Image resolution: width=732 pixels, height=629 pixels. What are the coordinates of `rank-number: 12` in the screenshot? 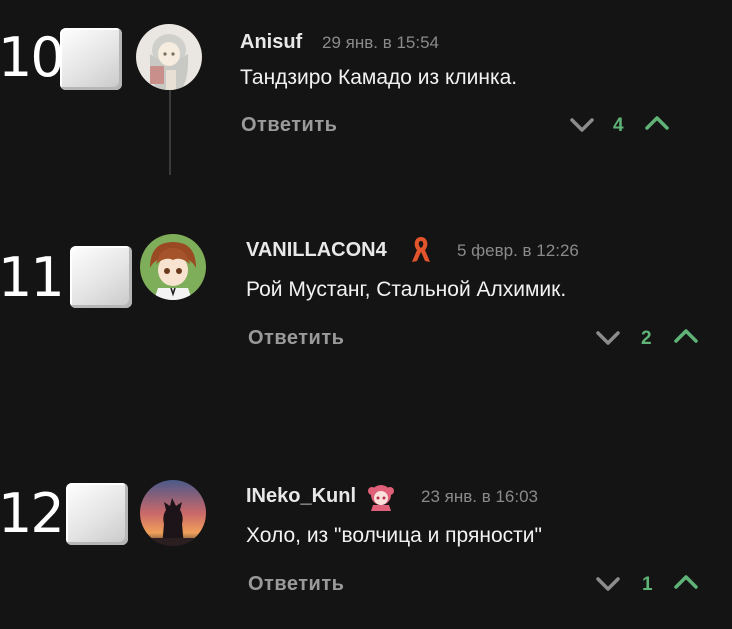 It's located at (32, 513).